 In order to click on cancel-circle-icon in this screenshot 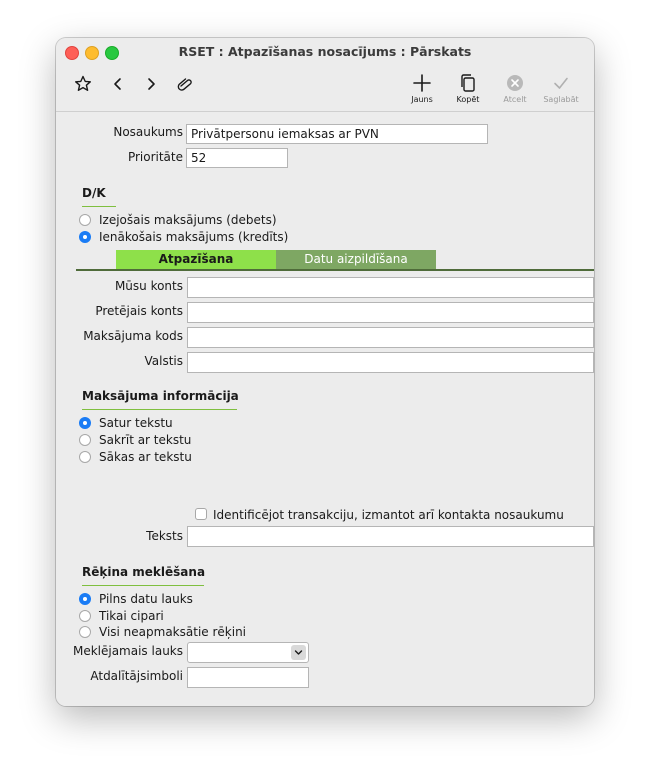, I will do `click(515, 83)`.